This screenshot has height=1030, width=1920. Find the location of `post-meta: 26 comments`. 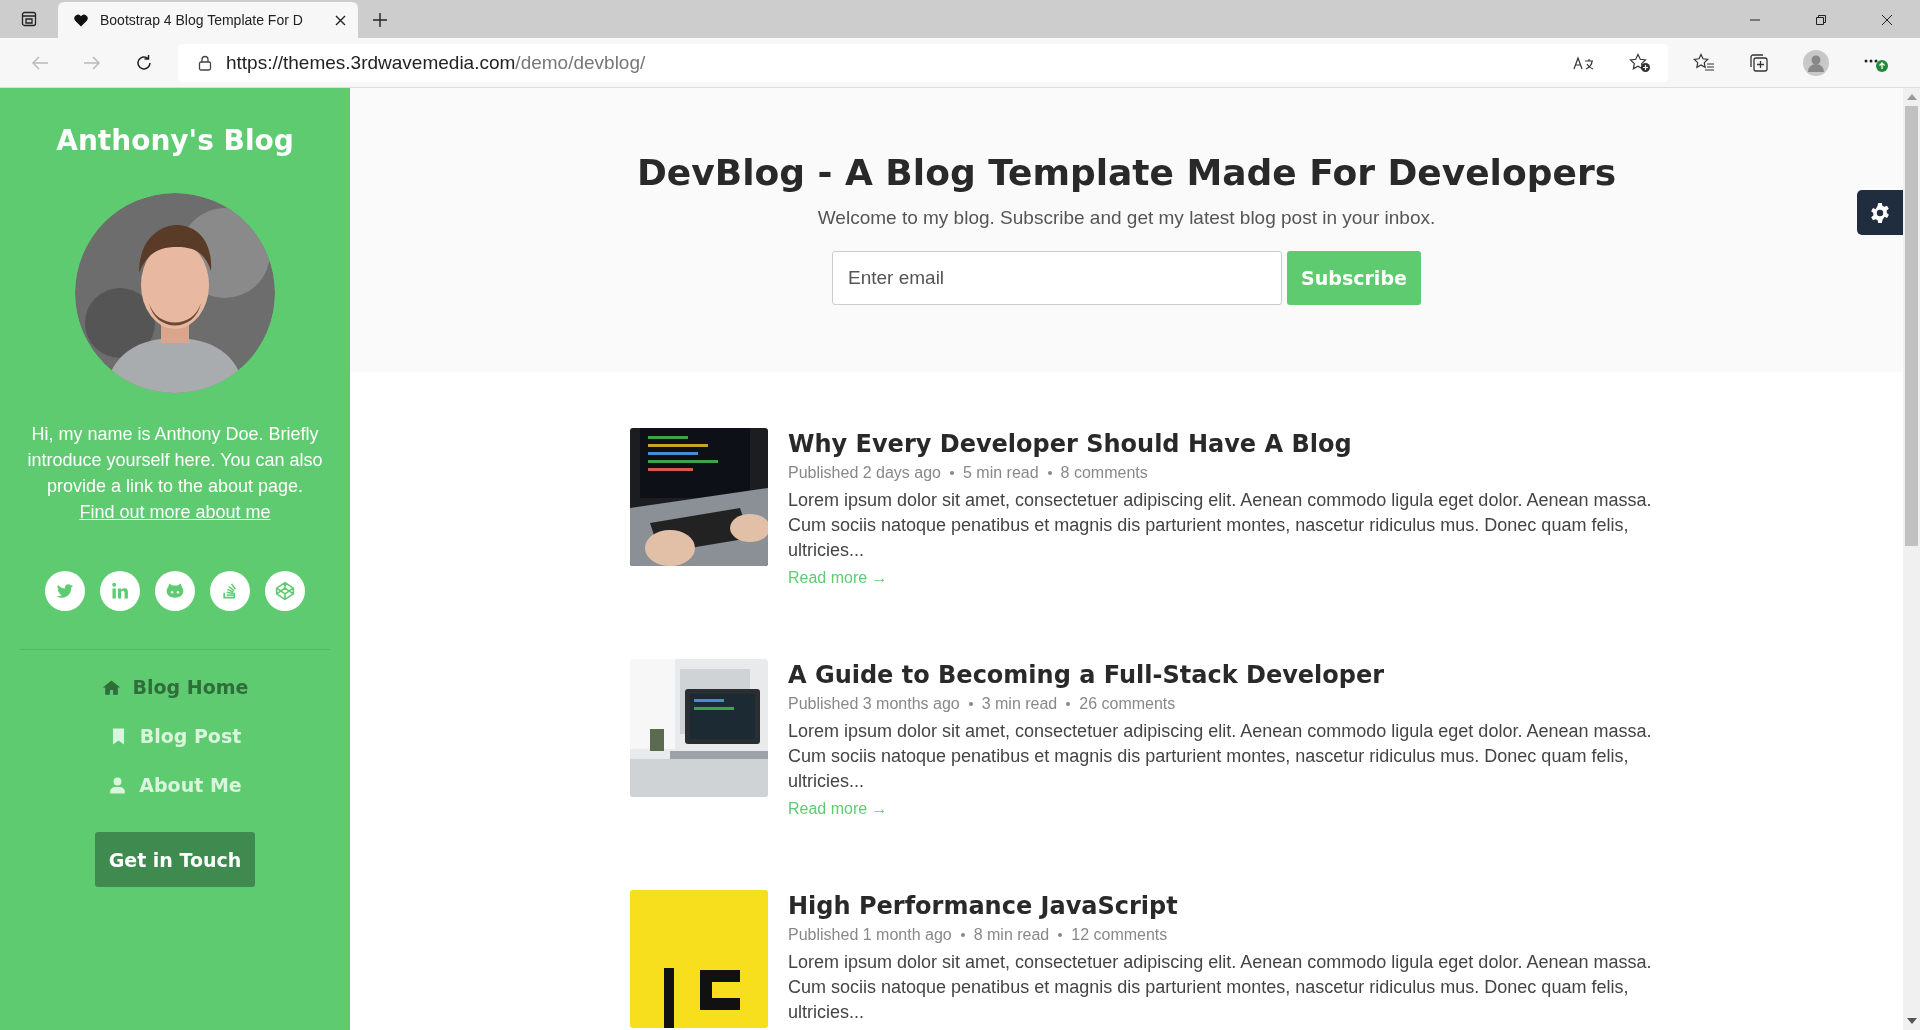

post-meta: 26 comments is located at coordinates (1127, 704).